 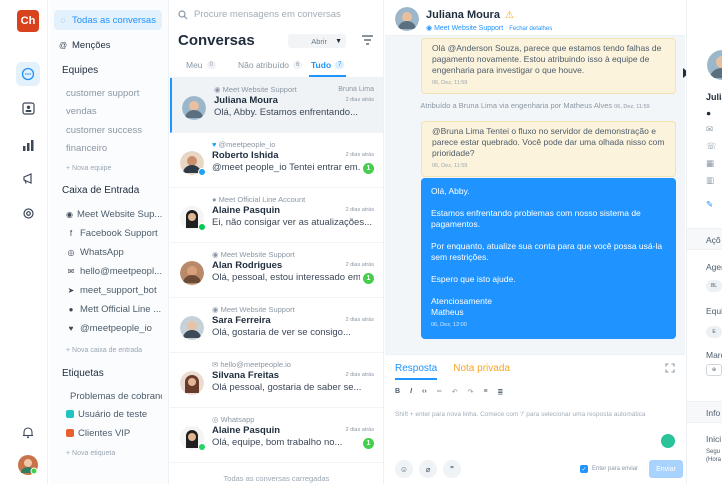 I want to click on composer-footer: ☺ ⌀ " ✓ Enter para enviar Enviar, so click(x=535, y=470).